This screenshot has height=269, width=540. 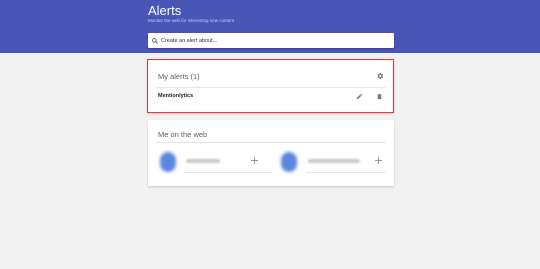 I want to click on me-on-web-card: Me on the web + +, so click(x=271, y=153).